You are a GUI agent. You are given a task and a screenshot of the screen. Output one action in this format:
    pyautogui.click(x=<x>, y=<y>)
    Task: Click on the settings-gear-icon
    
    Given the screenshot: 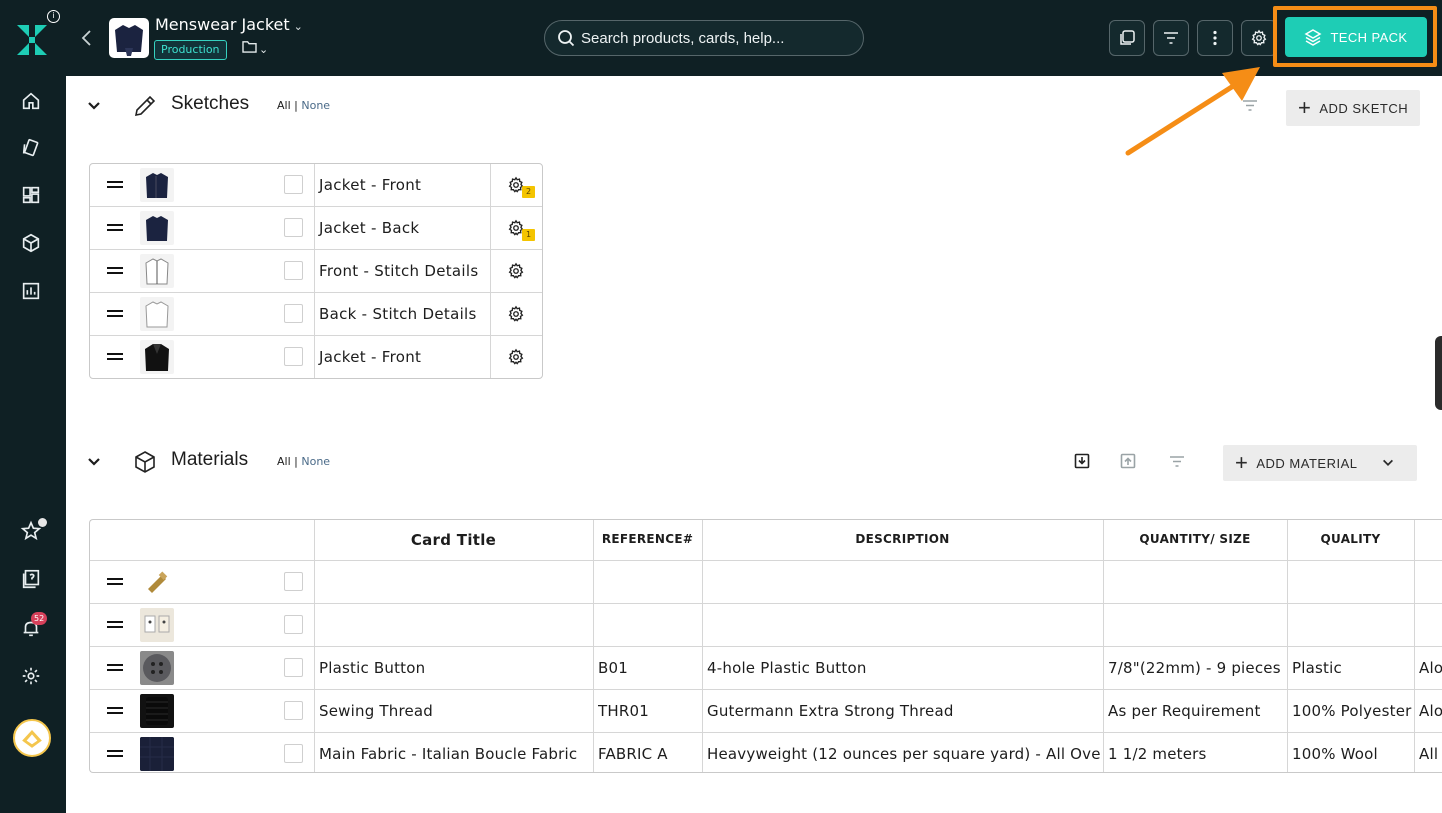 What is the action you would take?
    pyautogui.click(x=32, y=677)
    